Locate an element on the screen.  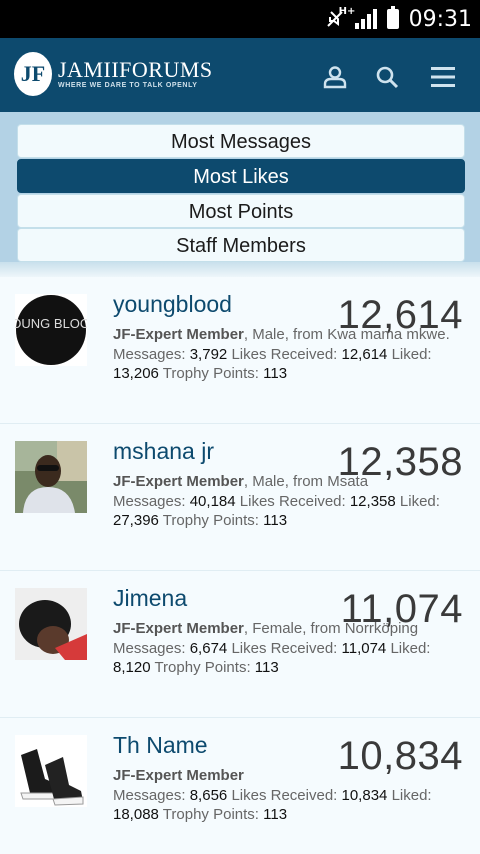
liked-value: 13,206 is located at coordinates (136, 373).